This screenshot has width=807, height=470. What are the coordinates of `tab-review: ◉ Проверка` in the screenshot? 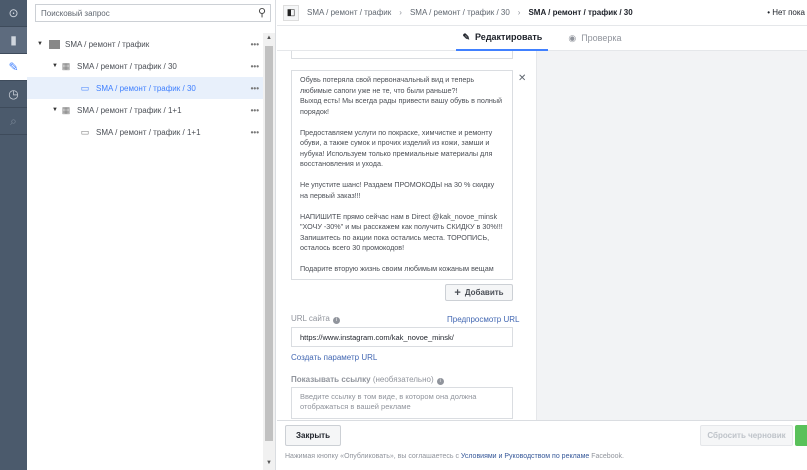 It's located at (594, 38).